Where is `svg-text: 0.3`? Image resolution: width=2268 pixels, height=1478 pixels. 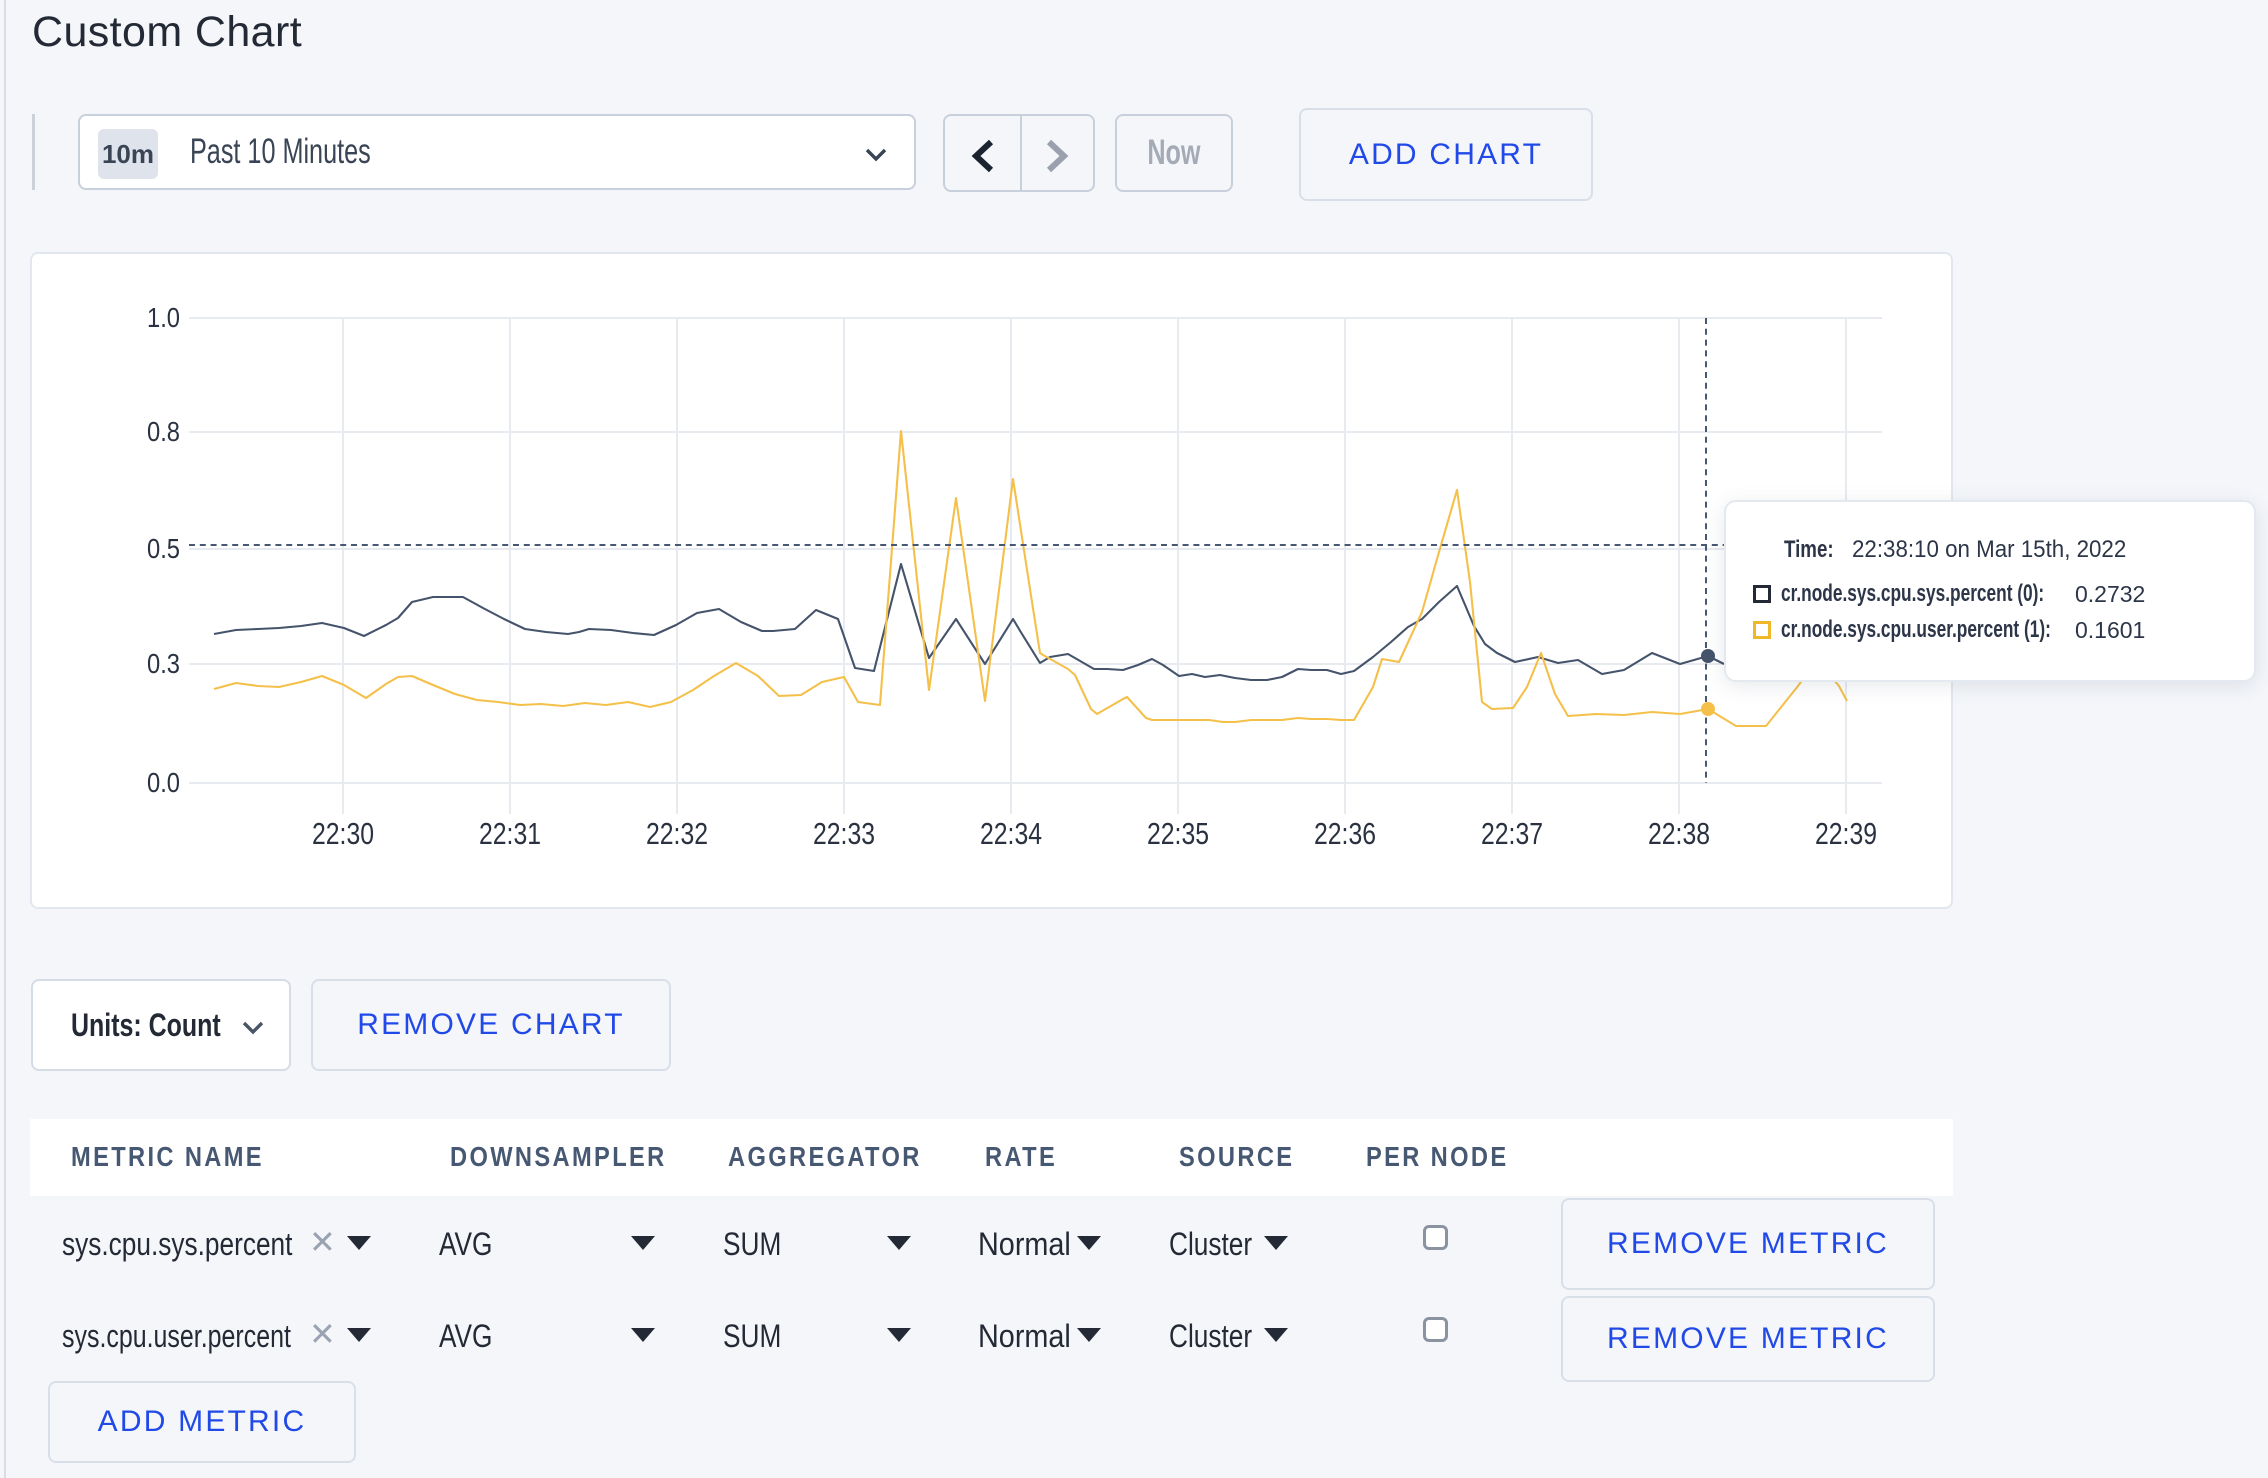
svg-text: 0.3 is located at coordinates (163, 663).